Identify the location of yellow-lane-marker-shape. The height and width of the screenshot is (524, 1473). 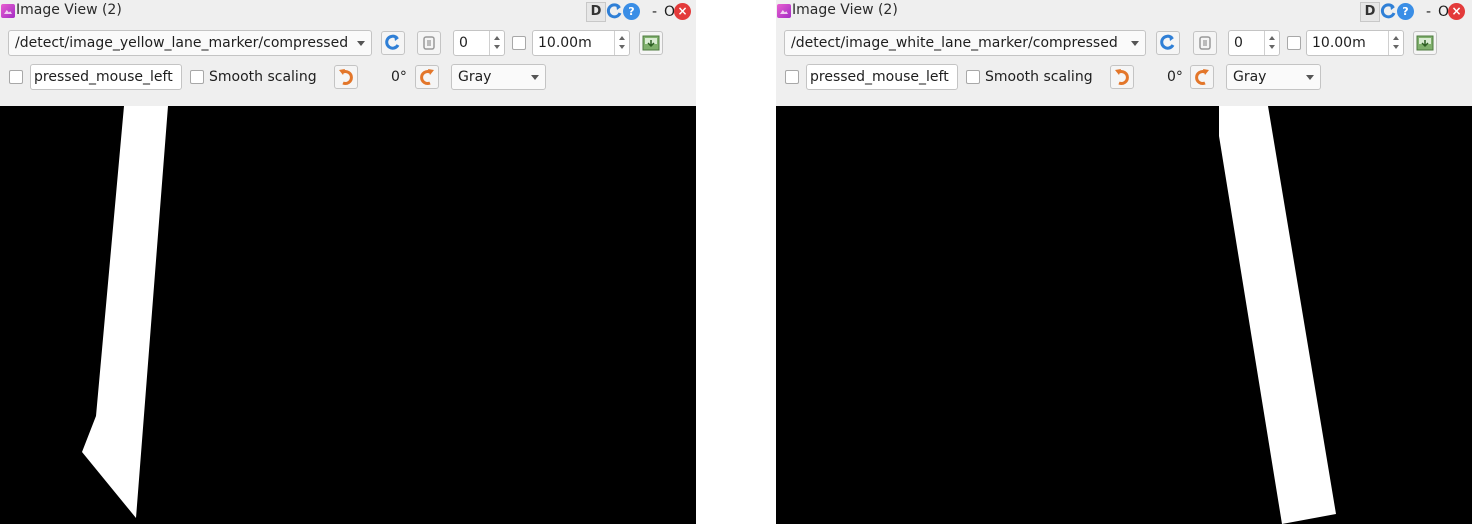
(125, 312).